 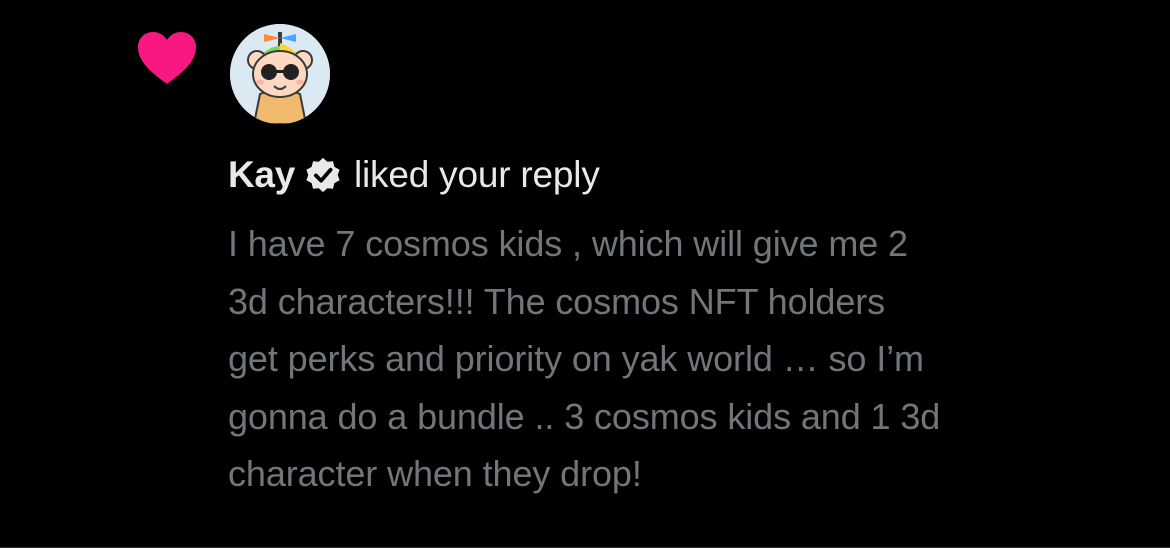 What do you see at coordinates (476, 174) in the screenshot?
I see `action-text: liked your reply` at bounding box center [476, 174].